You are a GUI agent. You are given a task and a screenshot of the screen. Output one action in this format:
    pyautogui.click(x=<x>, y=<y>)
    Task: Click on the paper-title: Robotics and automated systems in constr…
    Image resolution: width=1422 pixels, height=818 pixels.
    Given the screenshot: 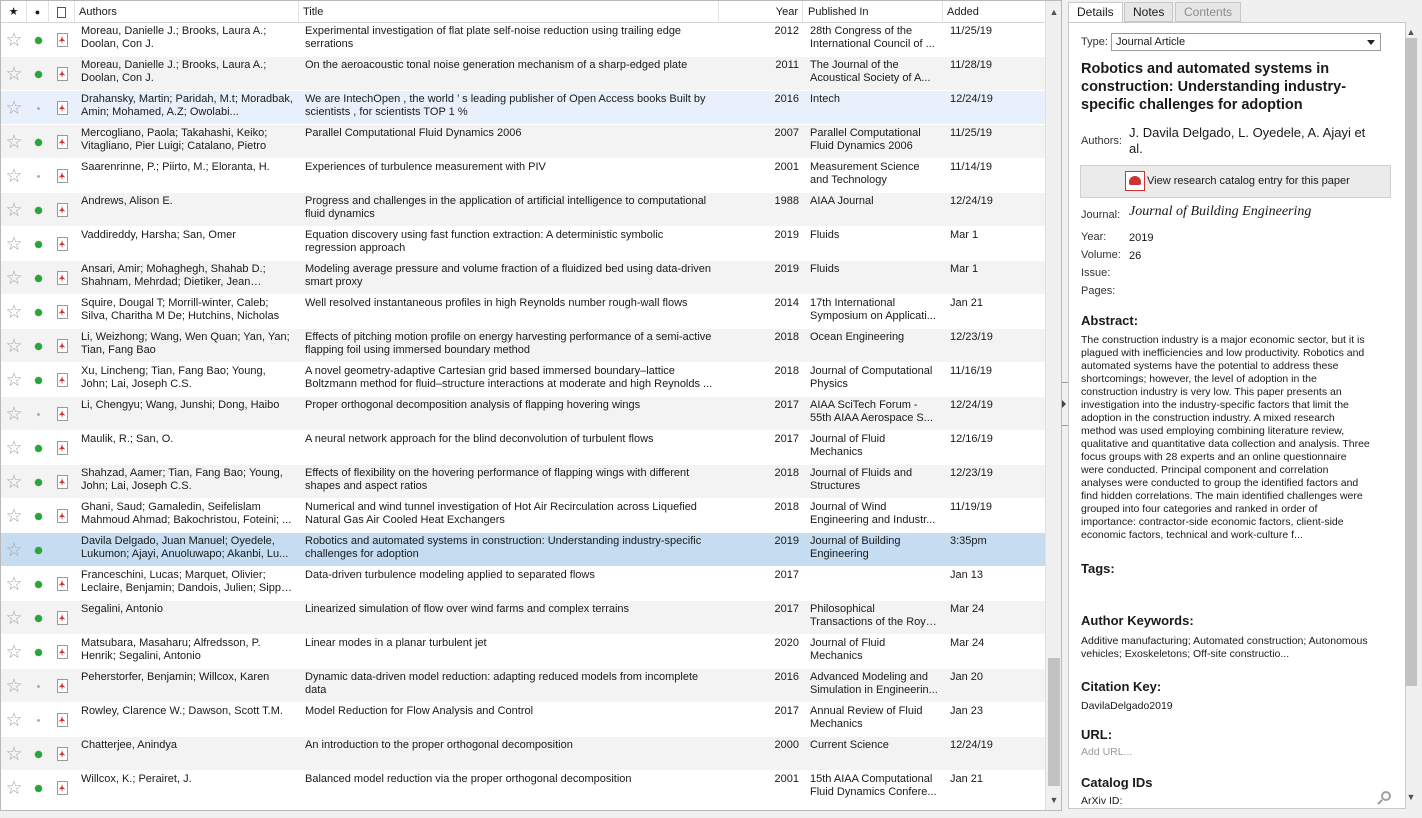 What is the action you would take?
    pyautogui.click(x=1231, y=87)
    